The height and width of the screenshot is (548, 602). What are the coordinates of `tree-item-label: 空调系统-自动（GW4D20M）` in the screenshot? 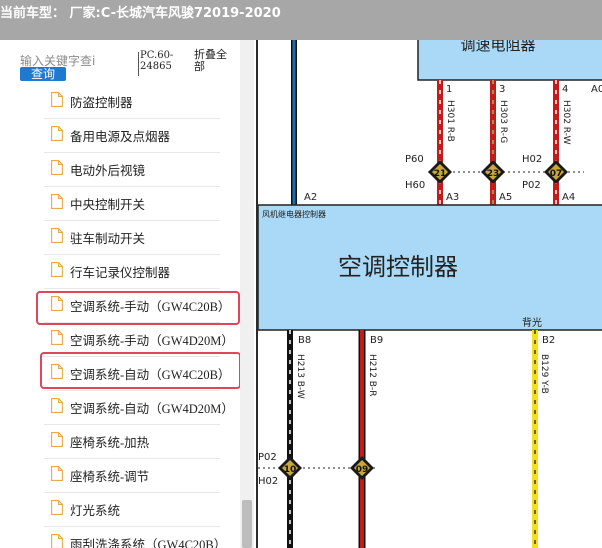 It's located at (152, 409).